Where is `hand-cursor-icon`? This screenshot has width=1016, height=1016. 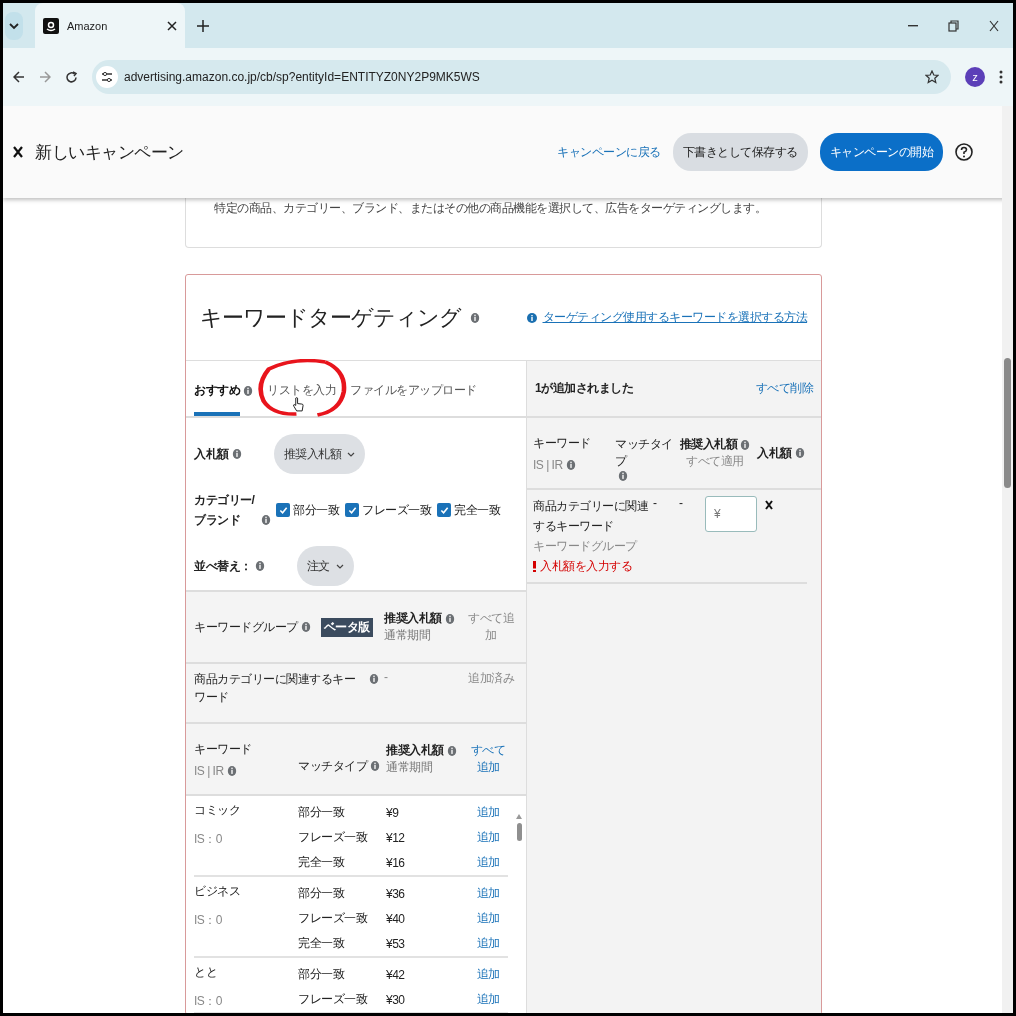
hand-cursor-icon is located at coordinates (298, 404).